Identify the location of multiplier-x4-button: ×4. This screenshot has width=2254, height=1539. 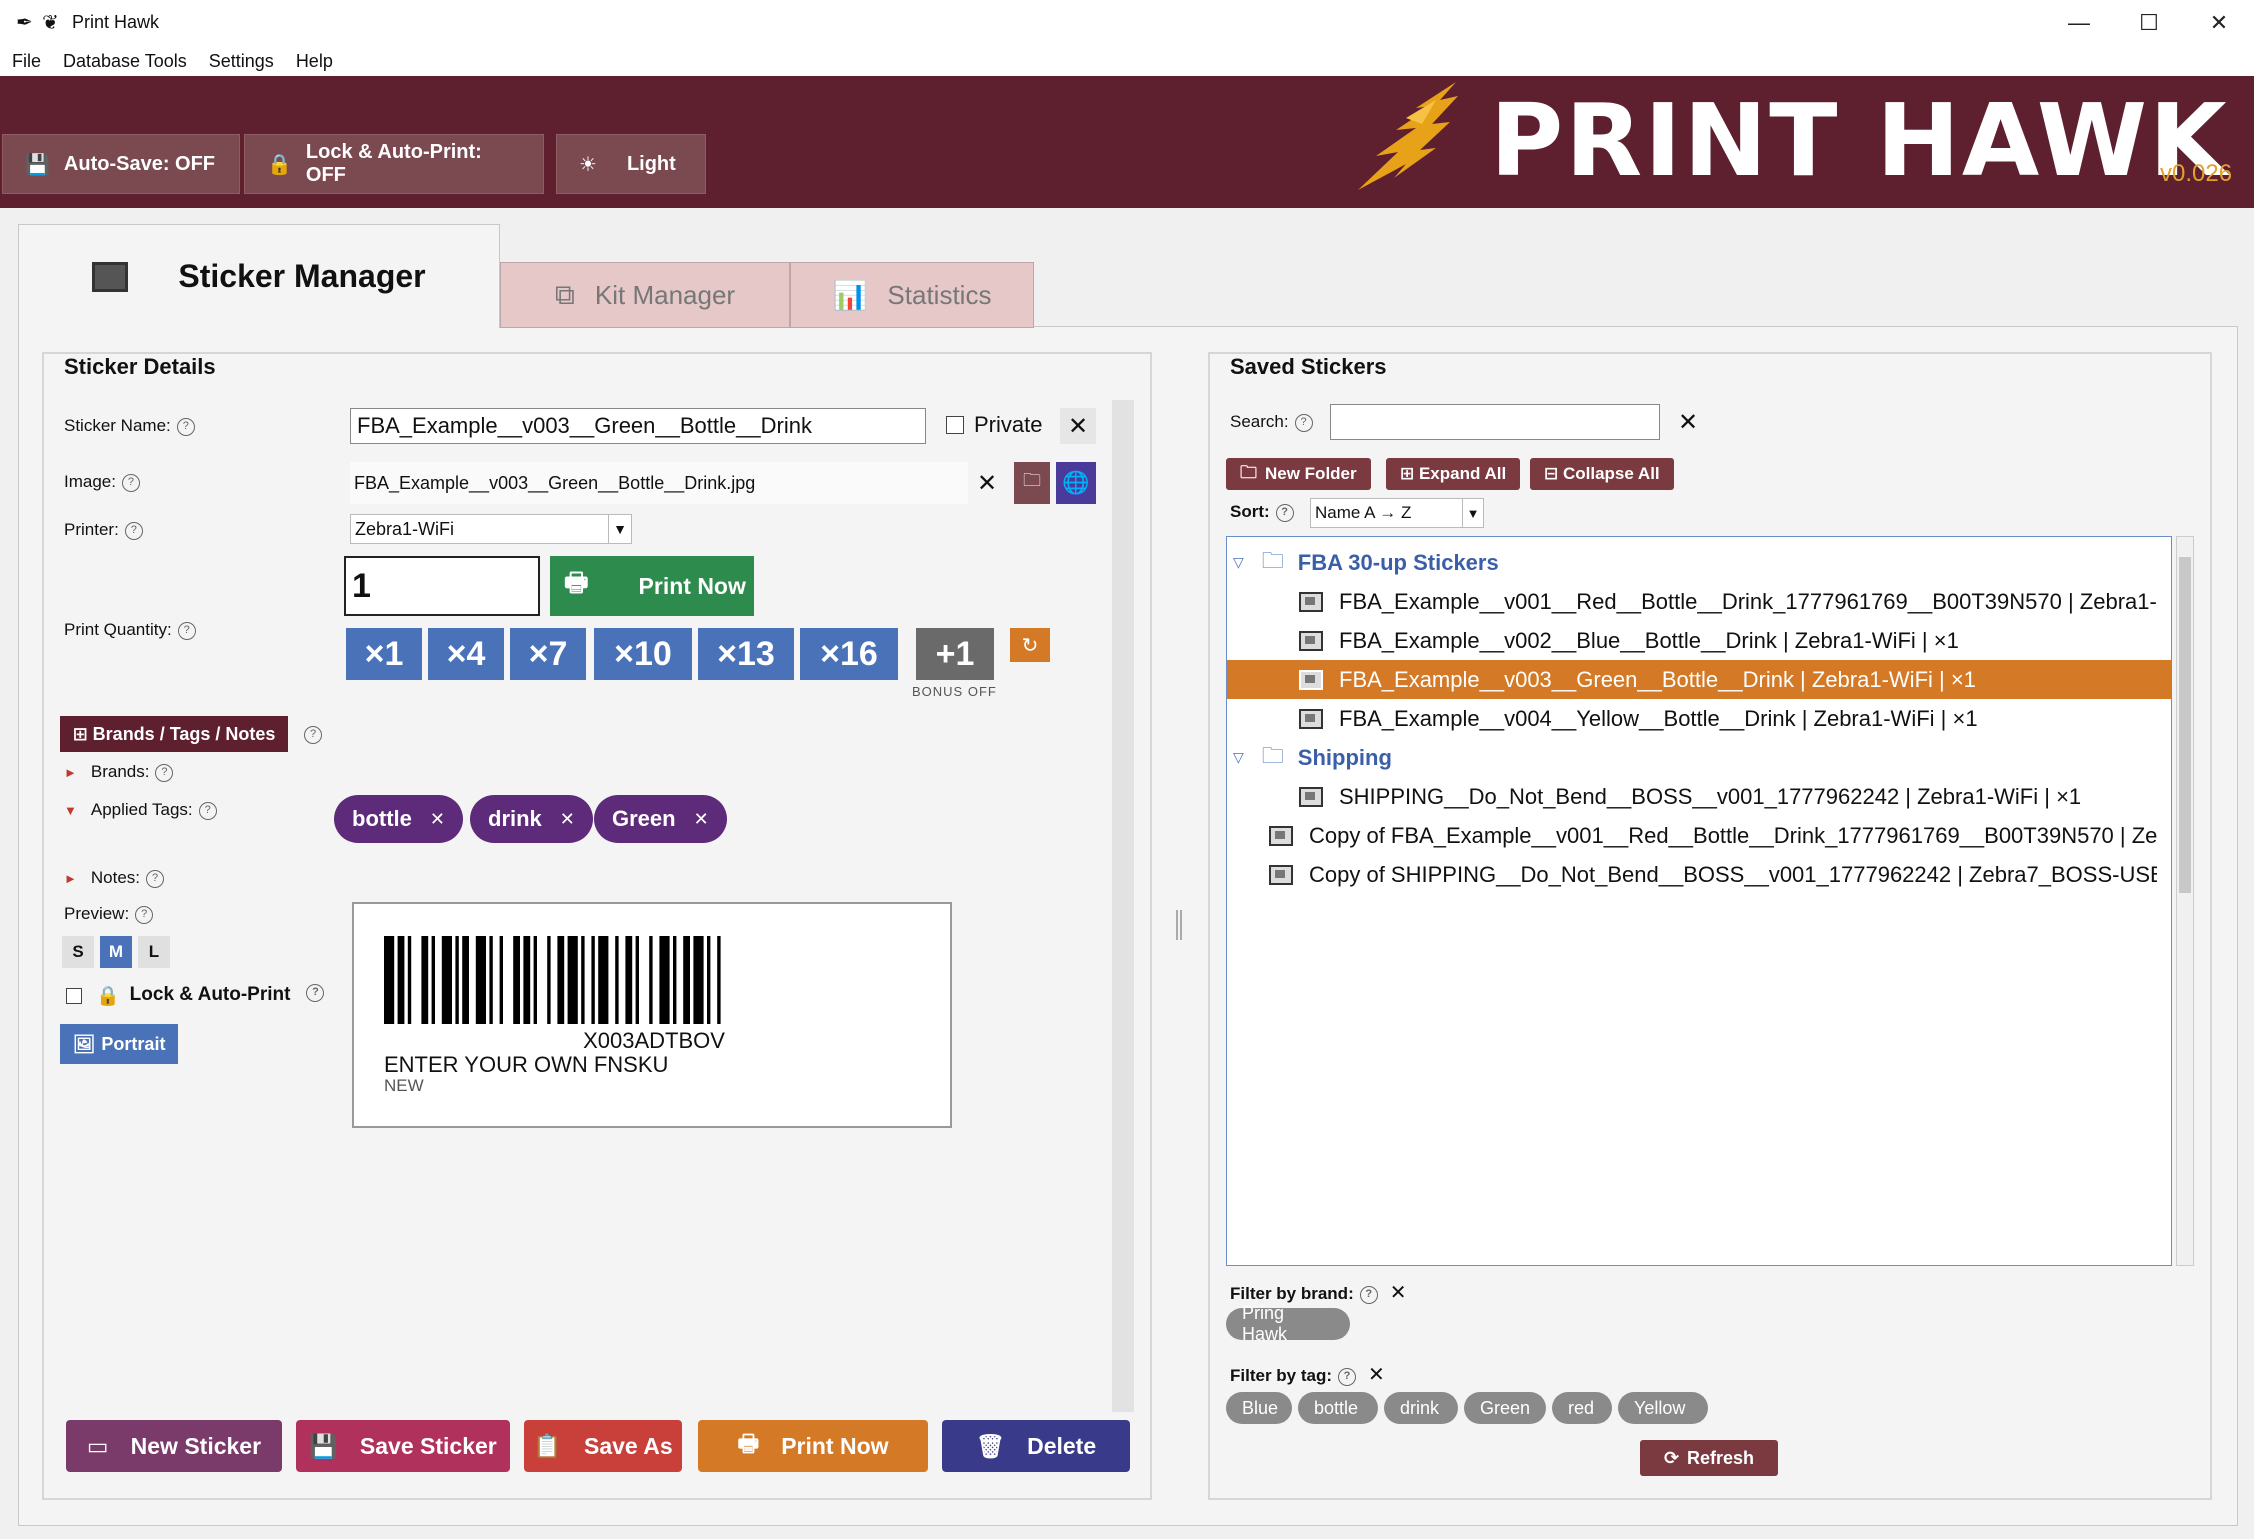
(466, 654).